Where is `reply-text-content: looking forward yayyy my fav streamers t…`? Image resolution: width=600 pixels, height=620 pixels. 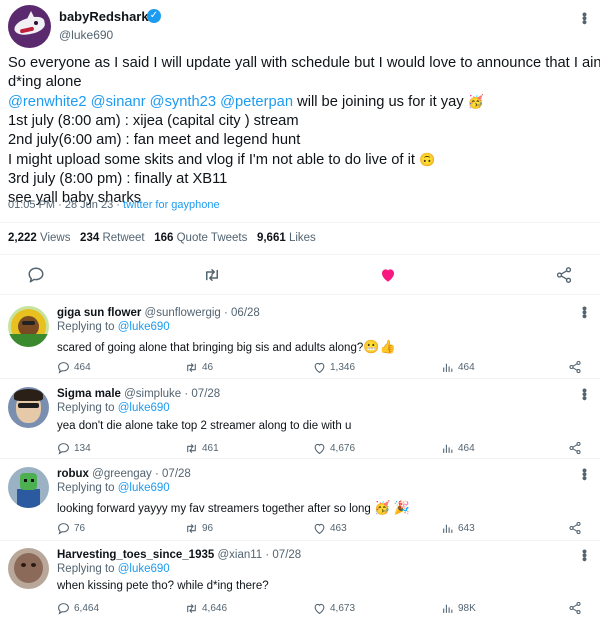 reply-text-content: looking forward yayyy my fav streamers t… is located at coordinates (214, 509).